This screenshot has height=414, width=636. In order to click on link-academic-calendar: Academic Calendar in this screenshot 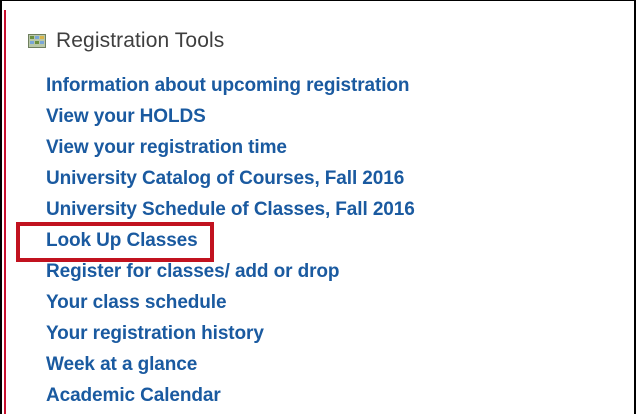, I will do `click(321, 395)`.